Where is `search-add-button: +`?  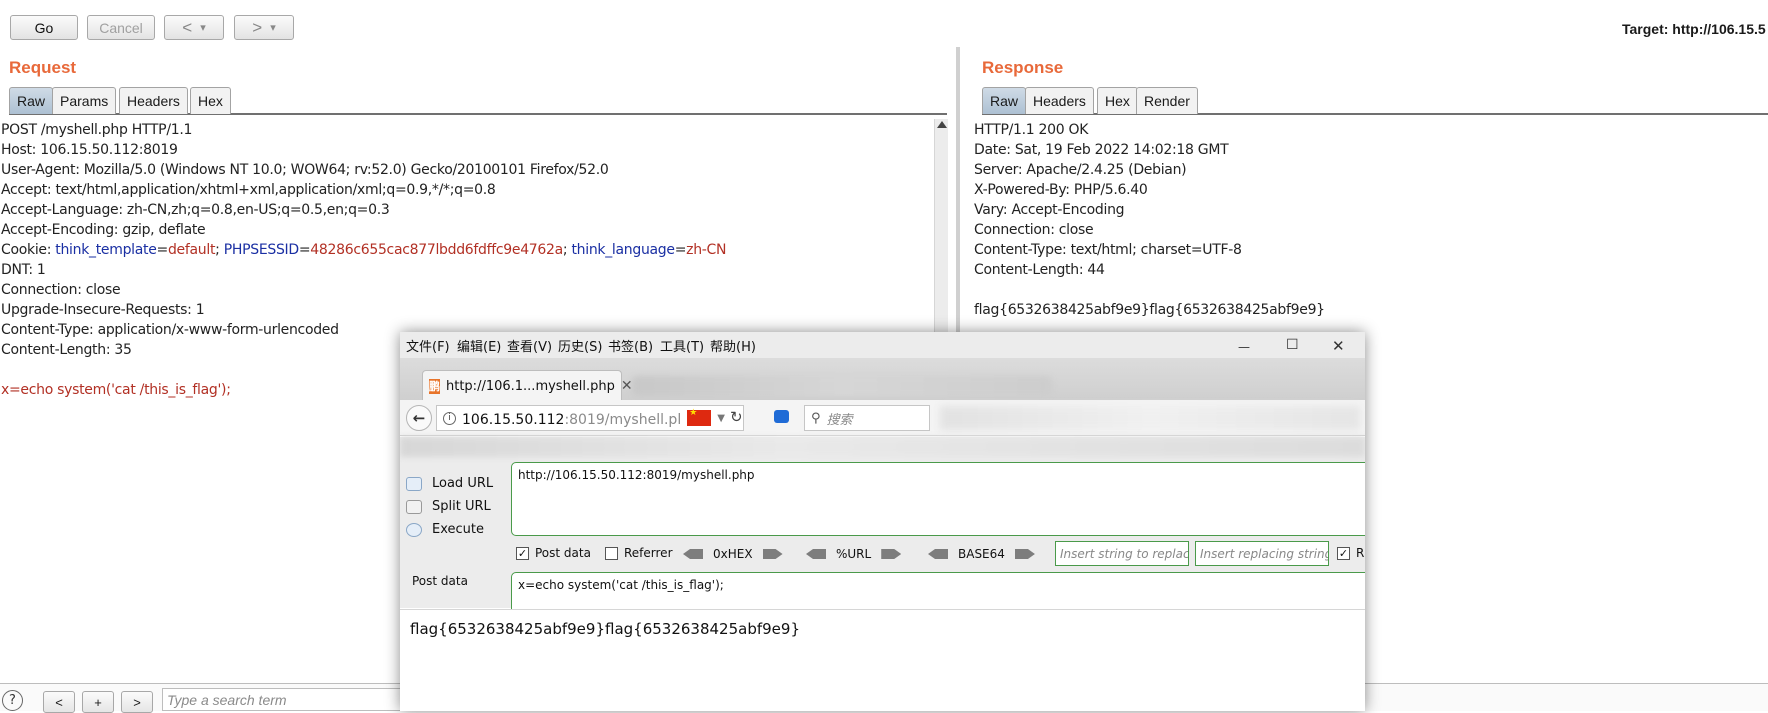
search-add-button: + is located at coordinates (98, 702).